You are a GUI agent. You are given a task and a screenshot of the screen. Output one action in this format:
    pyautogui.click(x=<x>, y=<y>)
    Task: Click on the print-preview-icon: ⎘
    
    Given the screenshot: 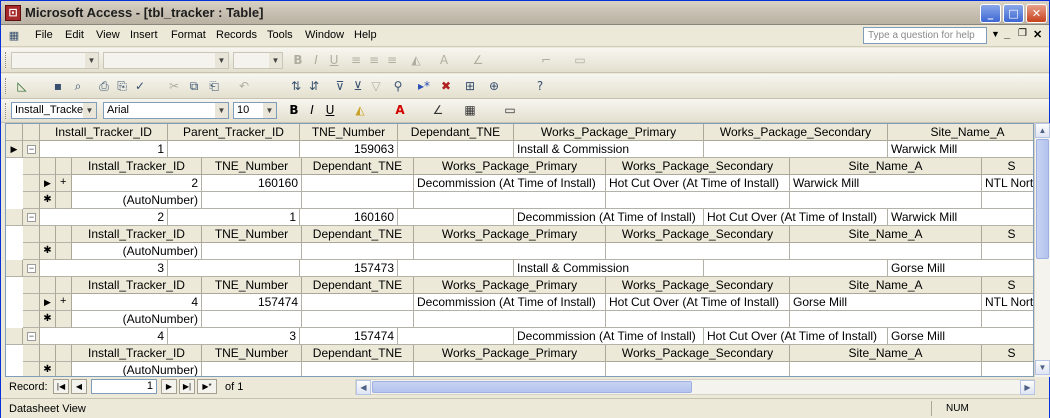 What is the action you would take?
    pyautogui.click(x=122, y=86)
    